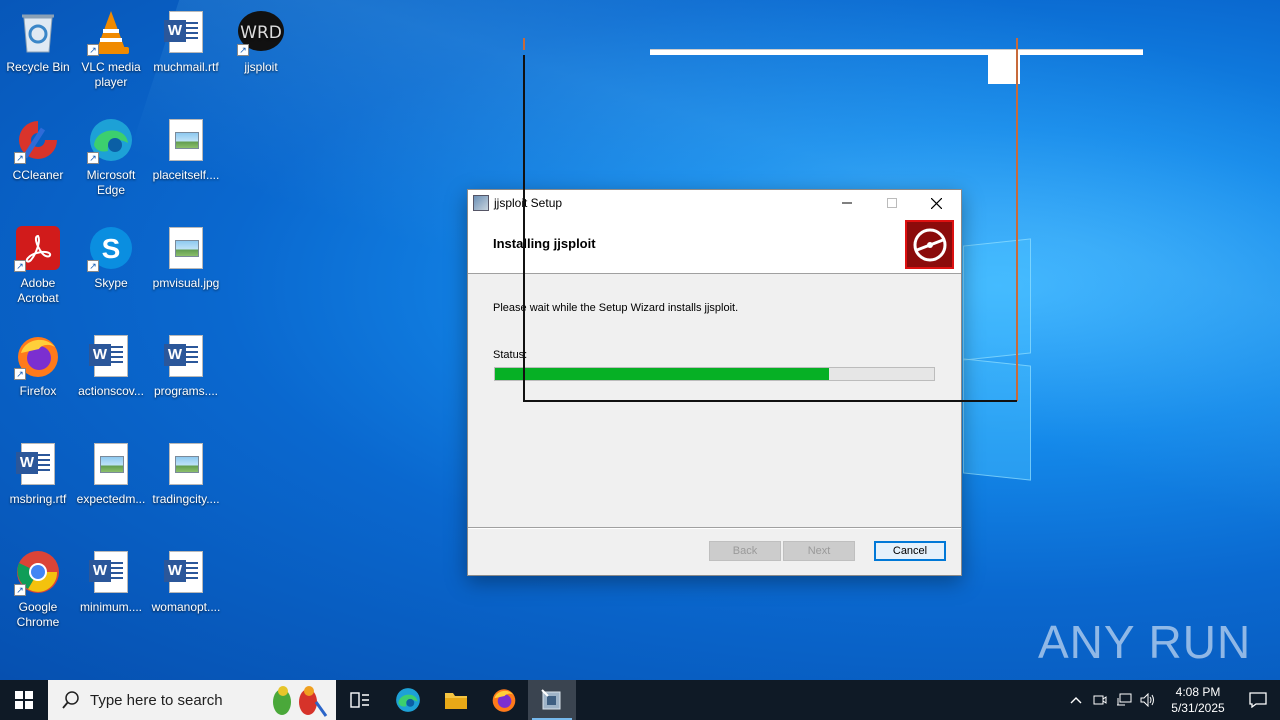 The height and width of the screenshot is (720, 1280). I want to click on pmvisual-file-icon: pmvisual.jpg, so click(186, 257).